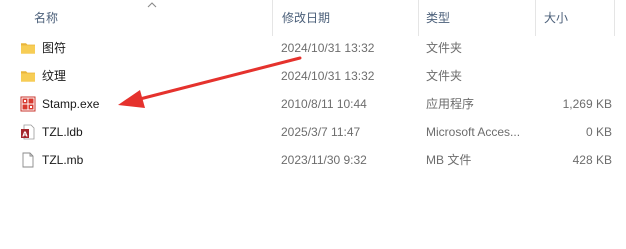  Describe the element at coordinates (136, 18) in the screenshot. I see `column-header-name: 名称` at that location.